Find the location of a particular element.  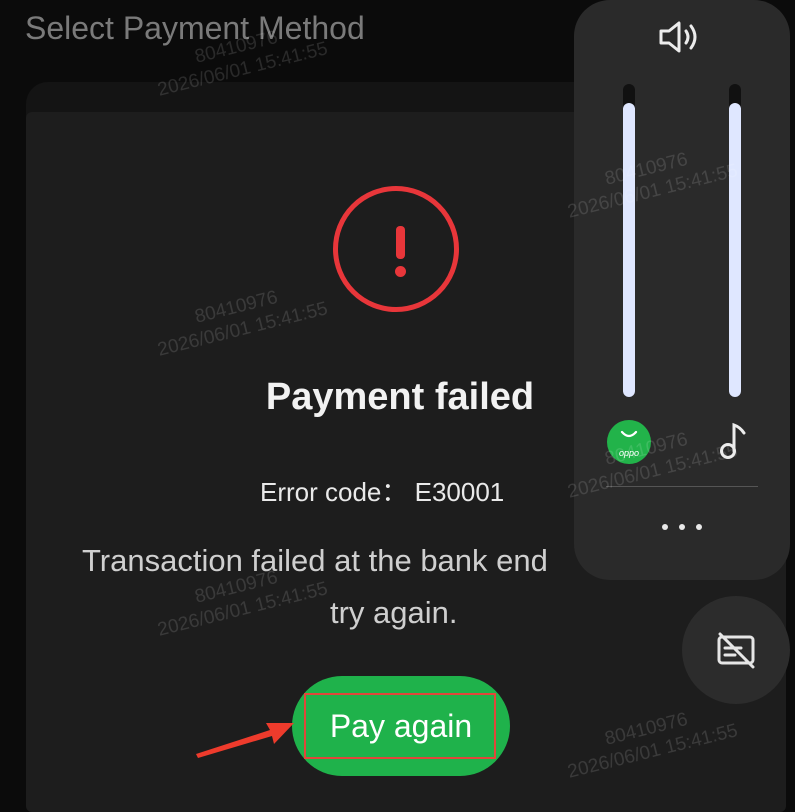

oppo-app-label: oppo is located at coordinates (629, 453).